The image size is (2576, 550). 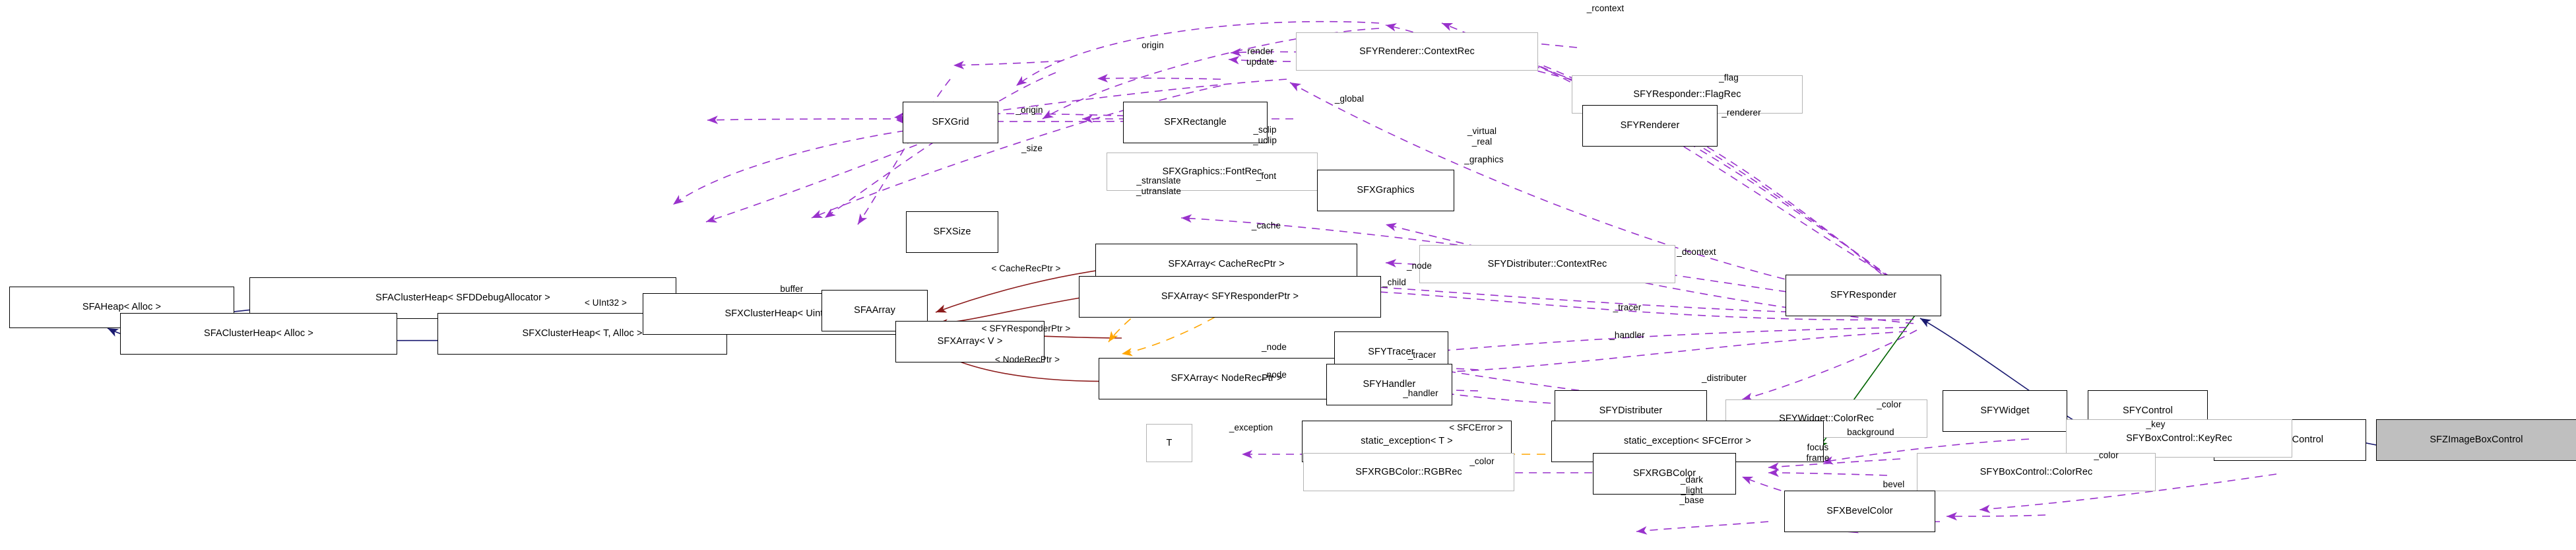 I want to click on node-sfxrgbcolor: SFXRGBColor, so click(x=1665, y=474).